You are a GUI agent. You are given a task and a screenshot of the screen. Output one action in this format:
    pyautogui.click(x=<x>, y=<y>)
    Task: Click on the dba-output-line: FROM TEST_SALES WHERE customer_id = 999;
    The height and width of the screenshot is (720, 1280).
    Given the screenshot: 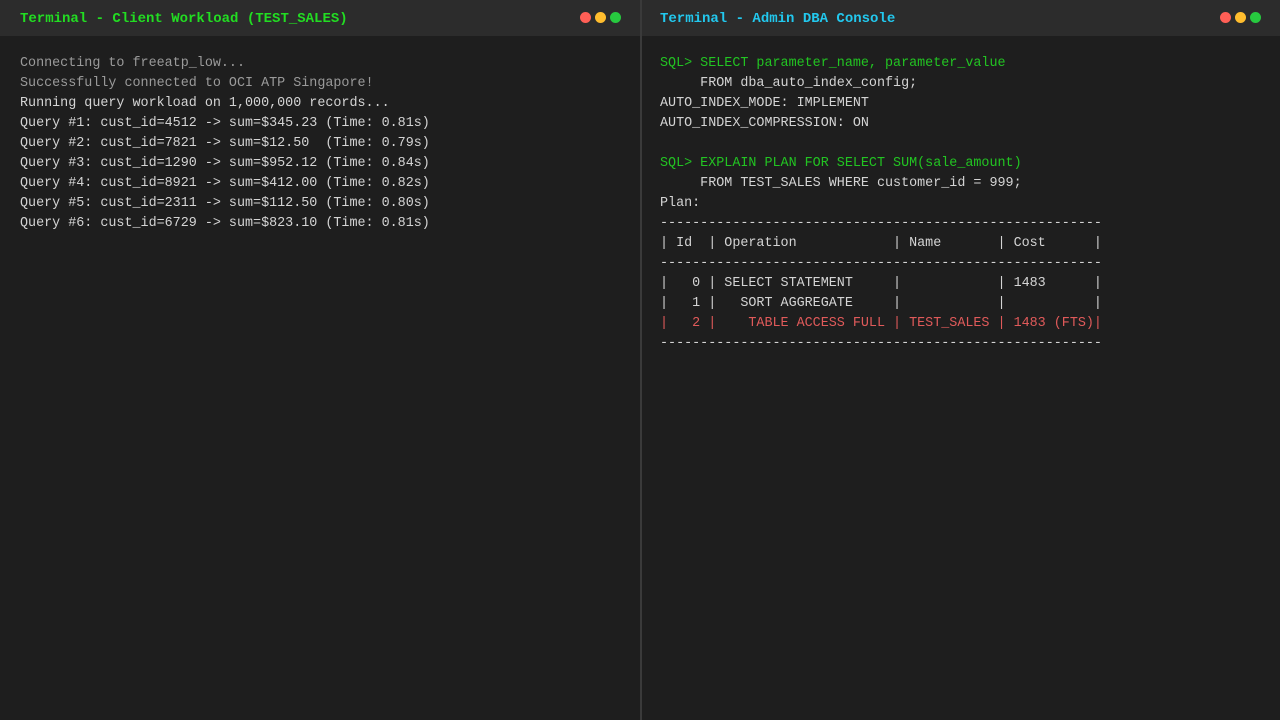 What is the action you would take?
    pyautogui.click(x=841, y=183)
    